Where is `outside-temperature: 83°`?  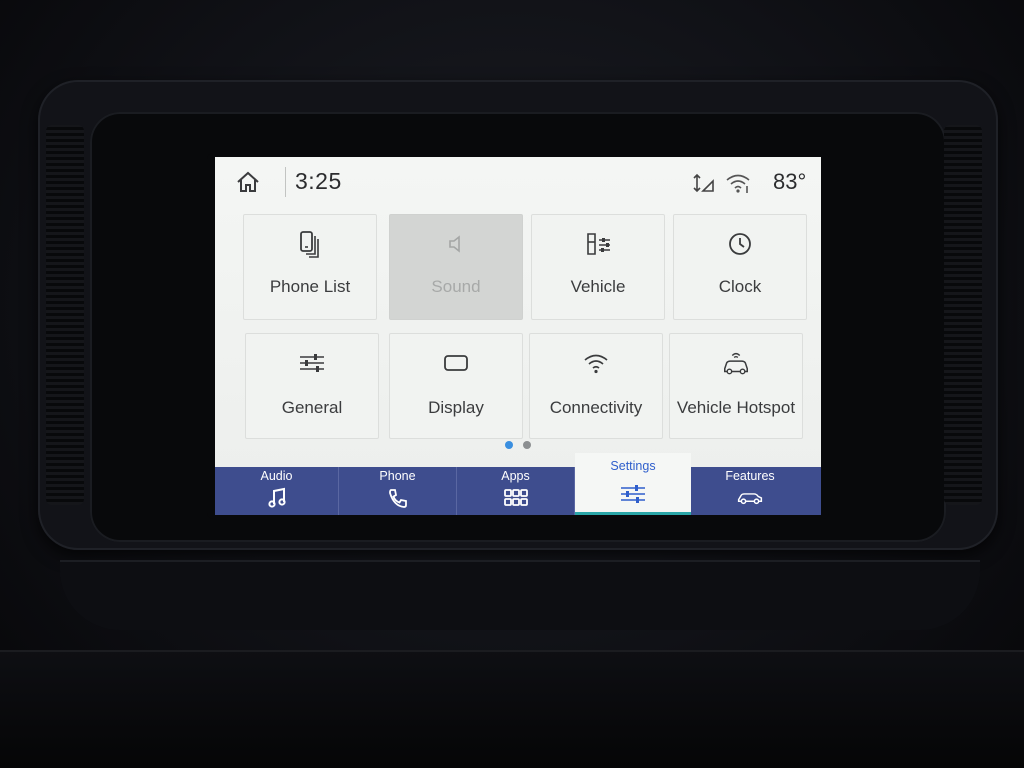
outside-temperature: 83° is located at coordinates (790, 181).